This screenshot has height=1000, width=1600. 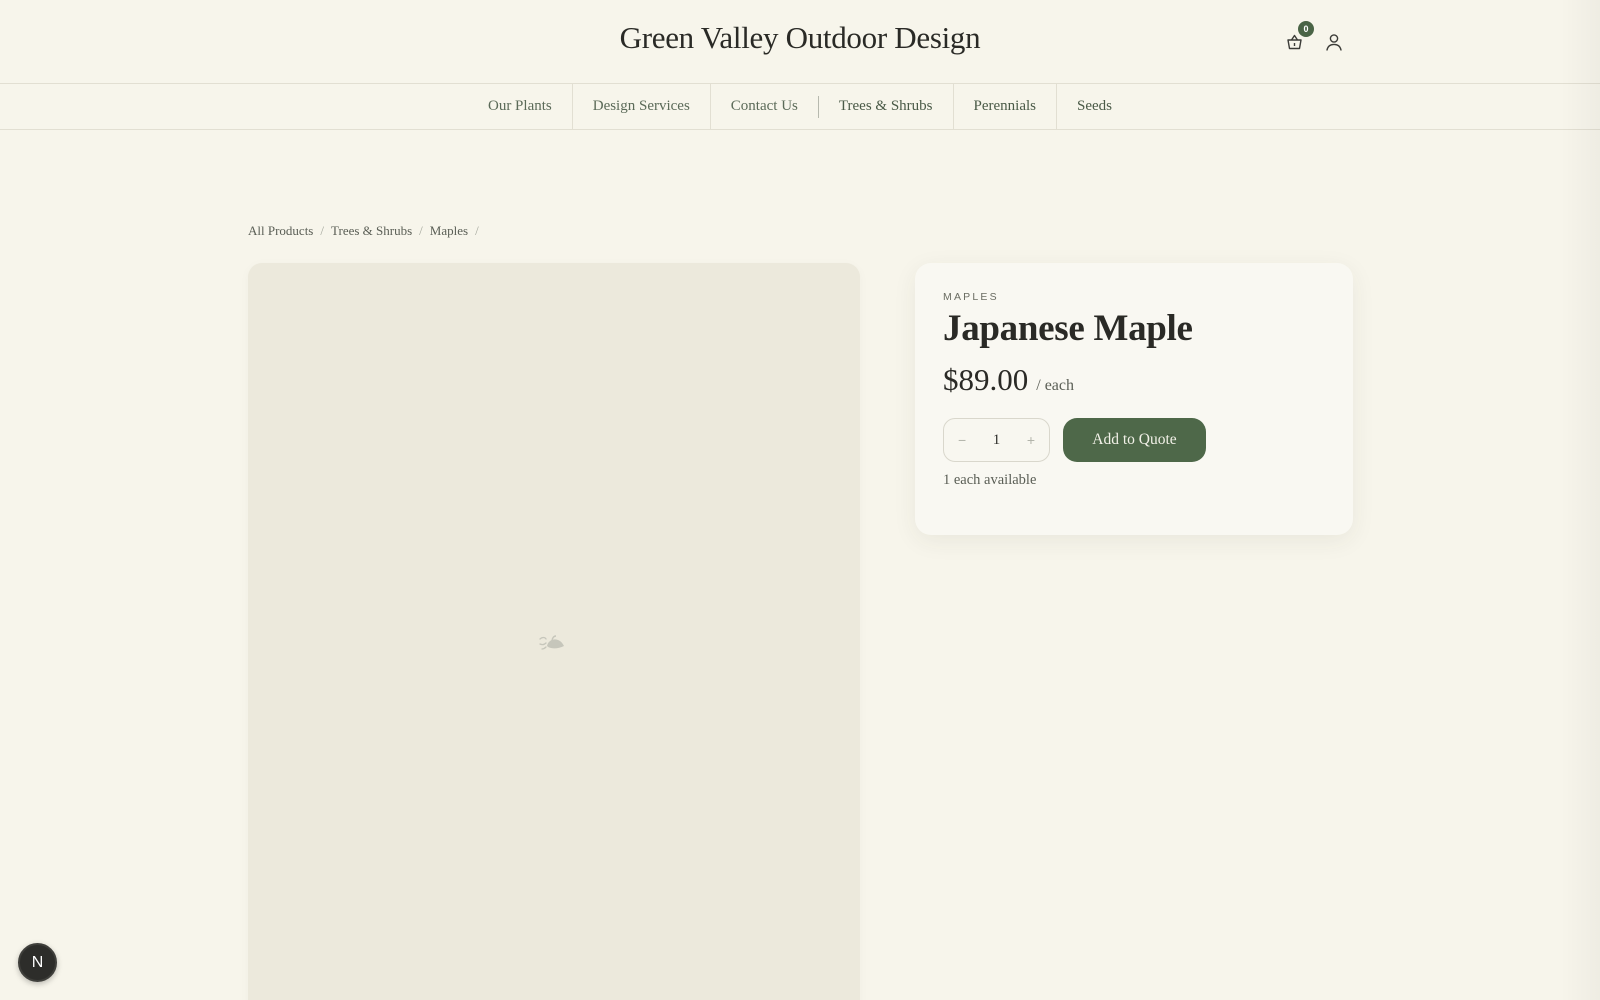 What do you see at coordinates (520, 106) in the screenshot?
I see `nav-item-our-plants: Our Plants` at bounding box center [520, 106].